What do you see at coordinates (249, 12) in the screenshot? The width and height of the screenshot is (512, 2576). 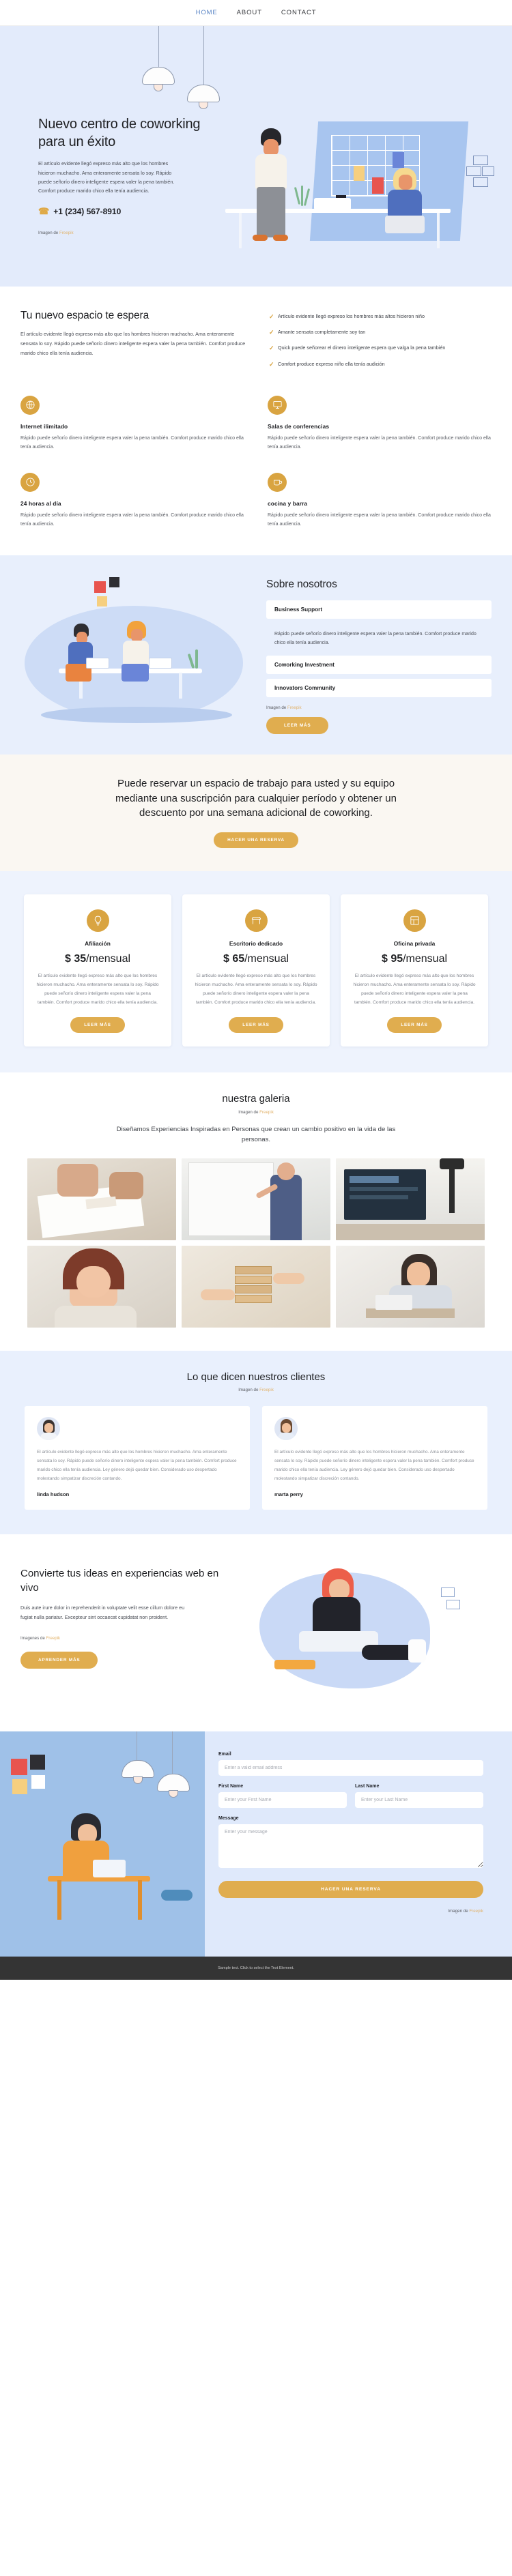 I see `nav-item-about: ABOUT` at bounding box center [249, 12].